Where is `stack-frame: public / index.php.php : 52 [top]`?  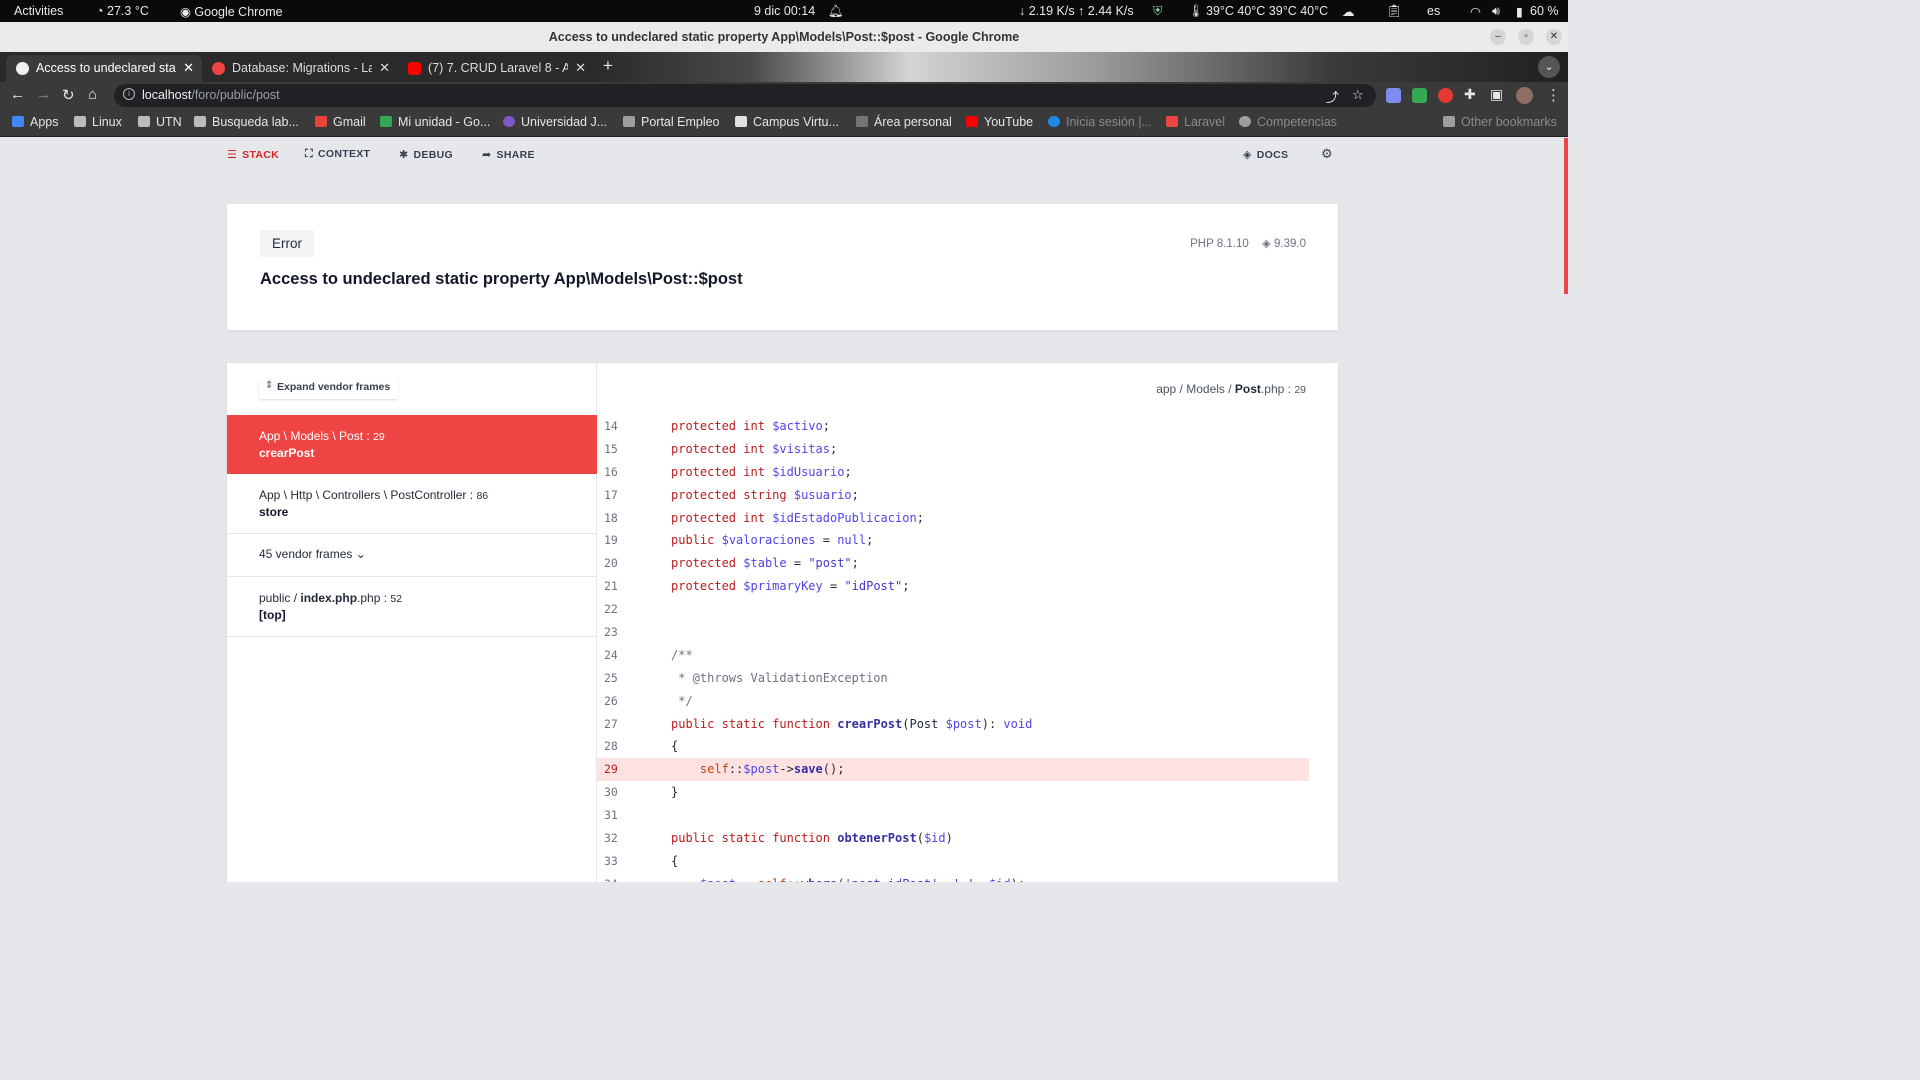 stack-frame: public / index.php.php : 52 [top] is located at coordinates (412, 607).